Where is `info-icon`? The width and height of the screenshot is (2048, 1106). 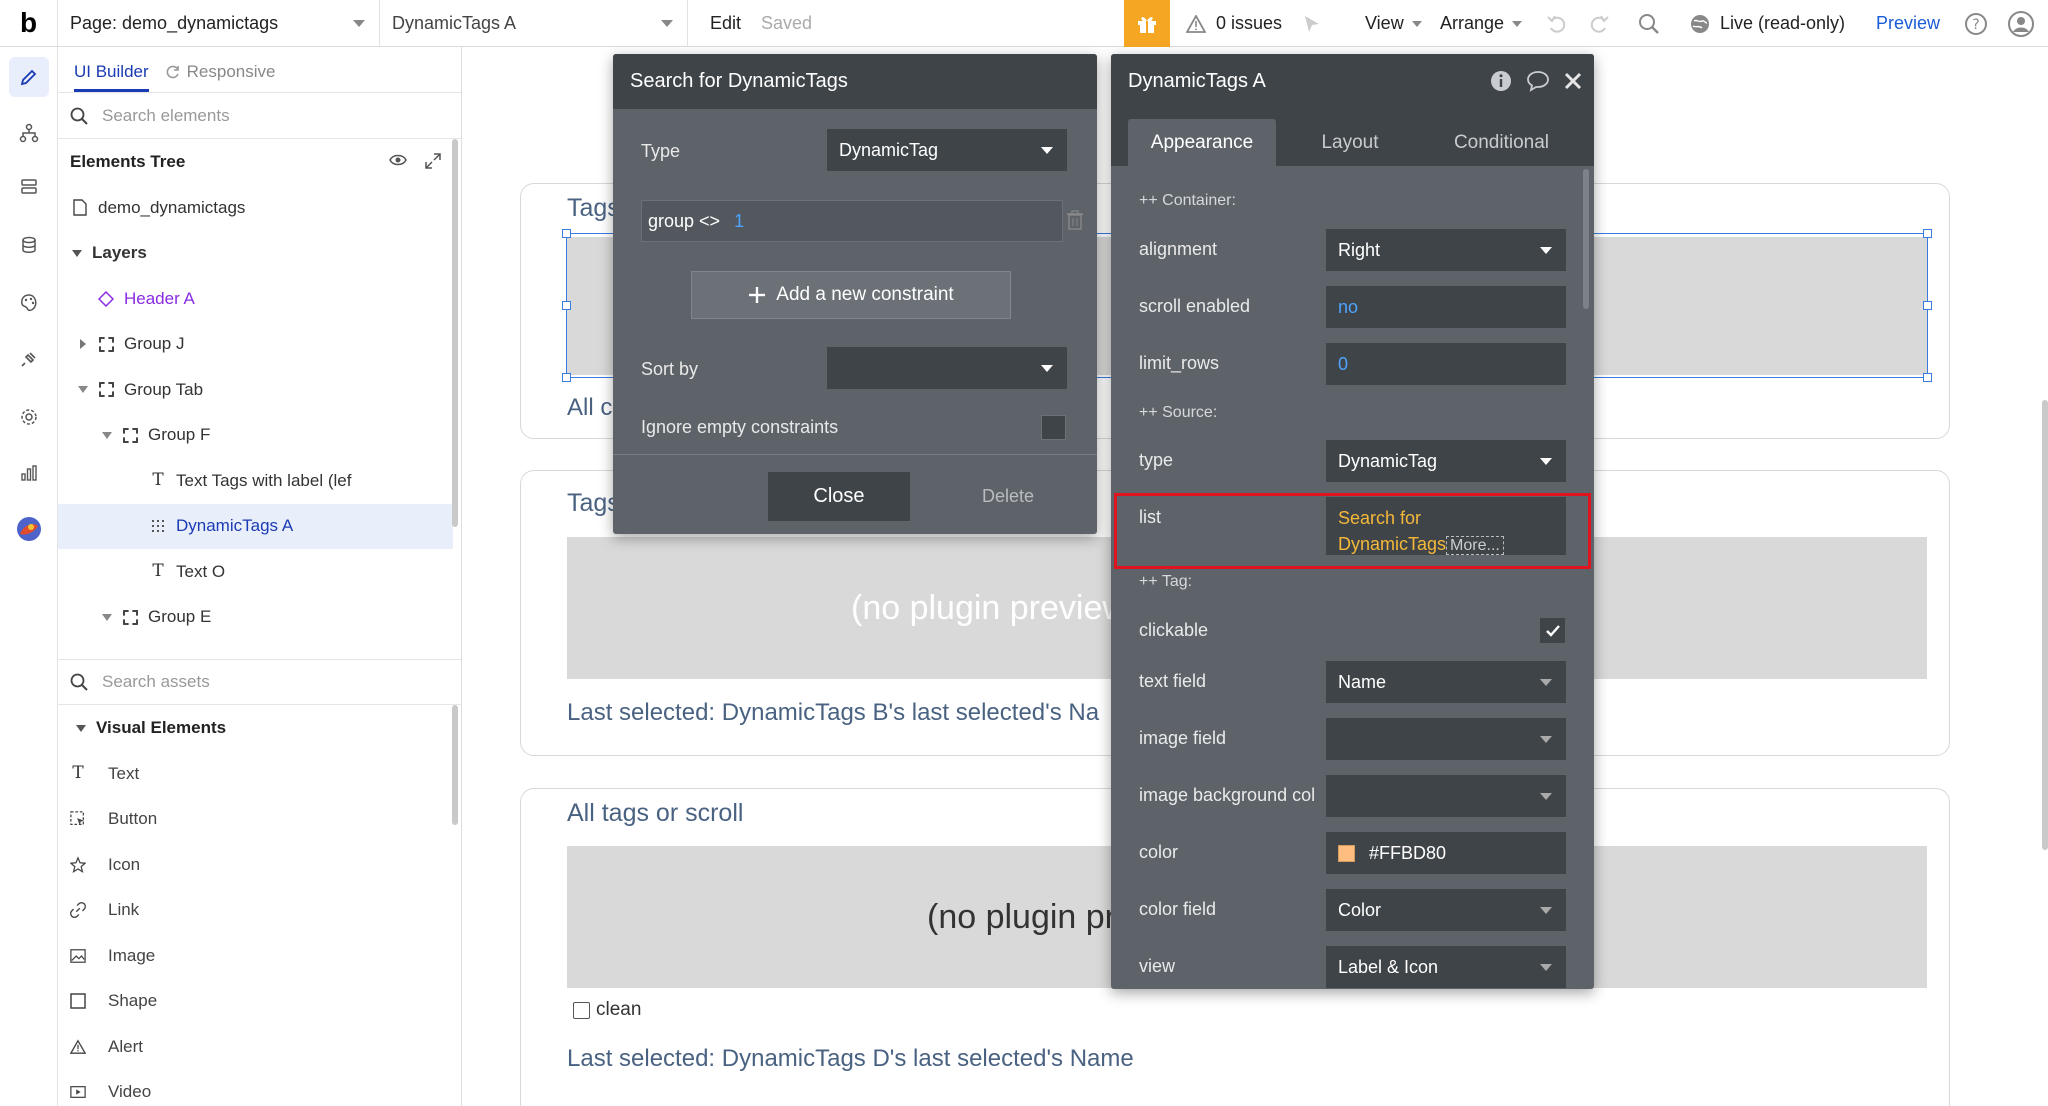
info-icon is located at coordinates (1501, 81).